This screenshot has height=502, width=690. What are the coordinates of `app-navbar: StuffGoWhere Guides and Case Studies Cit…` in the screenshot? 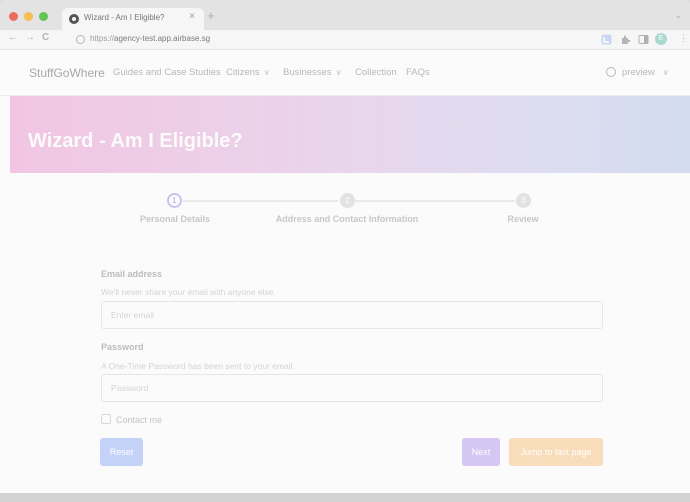 It's located at (345, 73).